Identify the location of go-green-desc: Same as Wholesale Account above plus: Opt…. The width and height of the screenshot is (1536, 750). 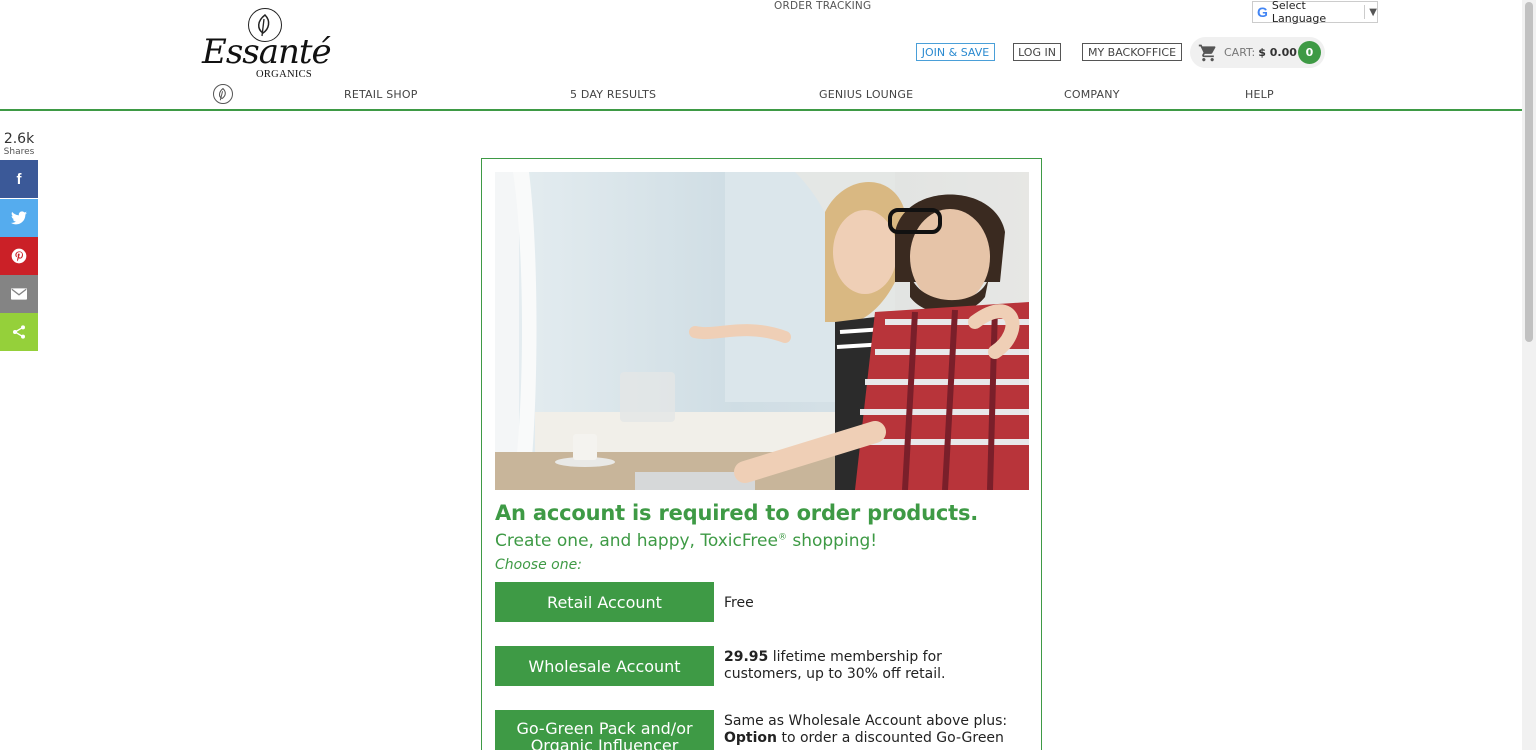
(874, 730).